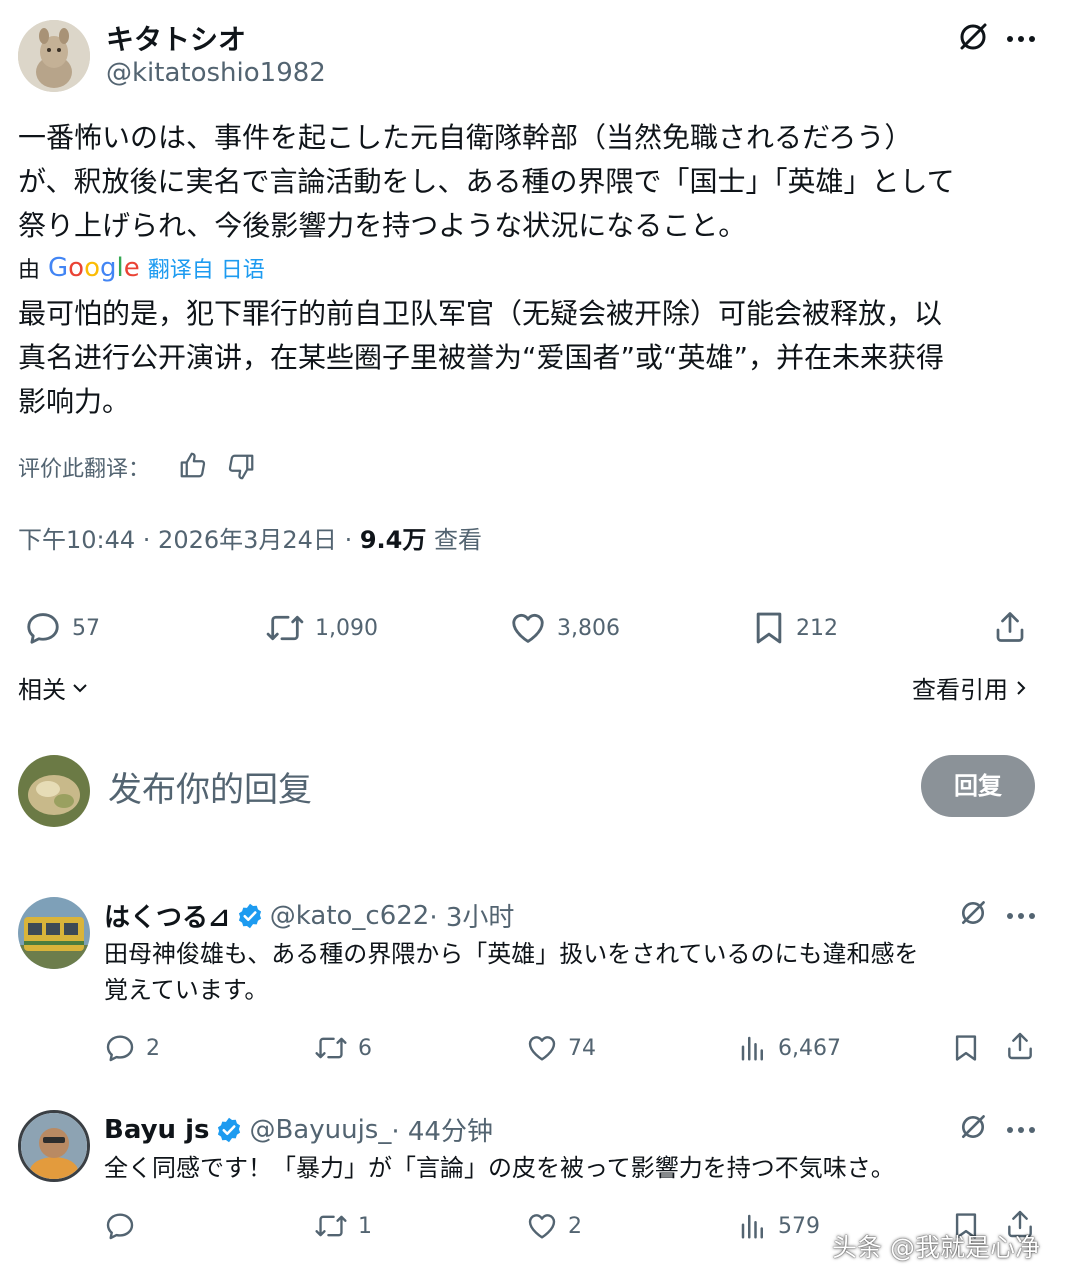  What do you see at coordinates (320, 1130) in the screenshot?
I see `reply-author-handle: @Bayuujs_` at bounding box center [320, 1130].